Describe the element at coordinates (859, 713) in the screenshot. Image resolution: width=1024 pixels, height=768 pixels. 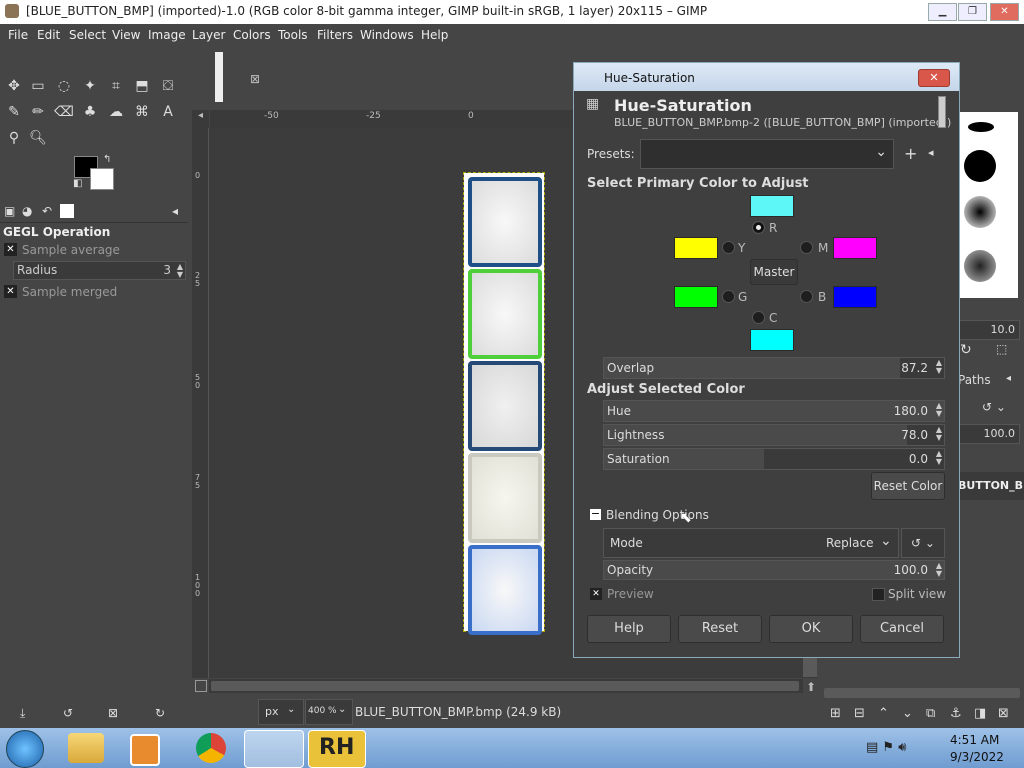
I see `new-layer-group-icon: ⊟` at that location.